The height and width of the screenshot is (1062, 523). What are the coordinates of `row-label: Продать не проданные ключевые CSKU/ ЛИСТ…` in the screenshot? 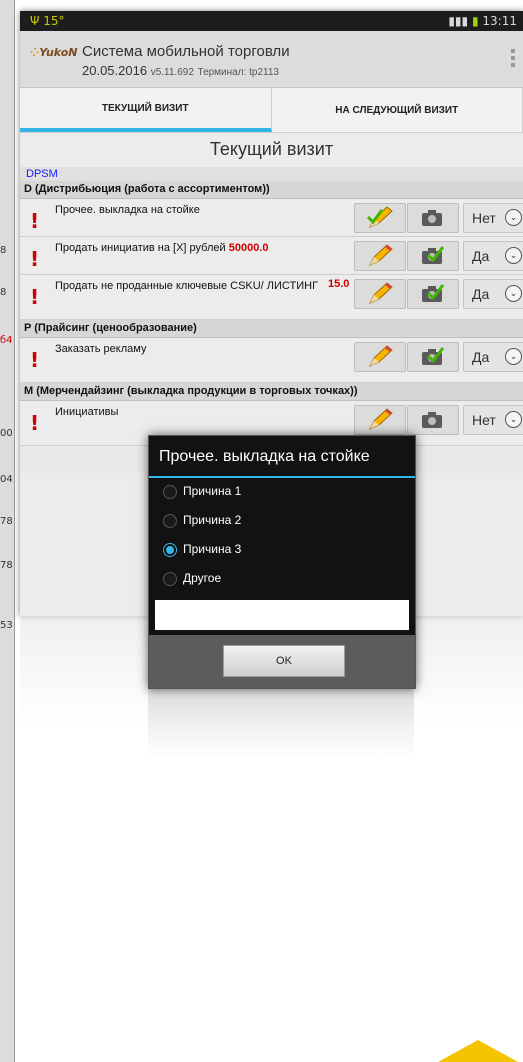 It's located at (187, 286).